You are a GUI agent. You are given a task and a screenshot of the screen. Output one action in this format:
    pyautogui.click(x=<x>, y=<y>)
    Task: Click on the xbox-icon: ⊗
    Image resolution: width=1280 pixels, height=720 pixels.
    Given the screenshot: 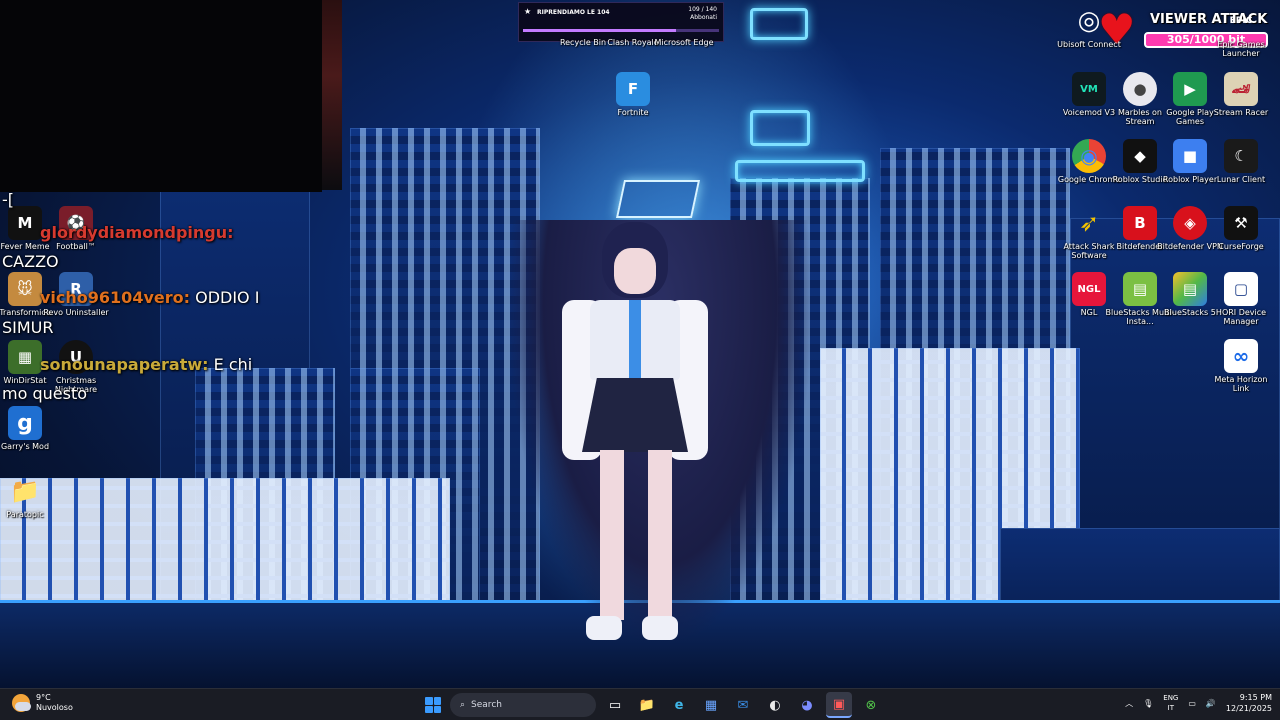 What is the action you would take?
    pyautogui.click(x=871, y=705)
    